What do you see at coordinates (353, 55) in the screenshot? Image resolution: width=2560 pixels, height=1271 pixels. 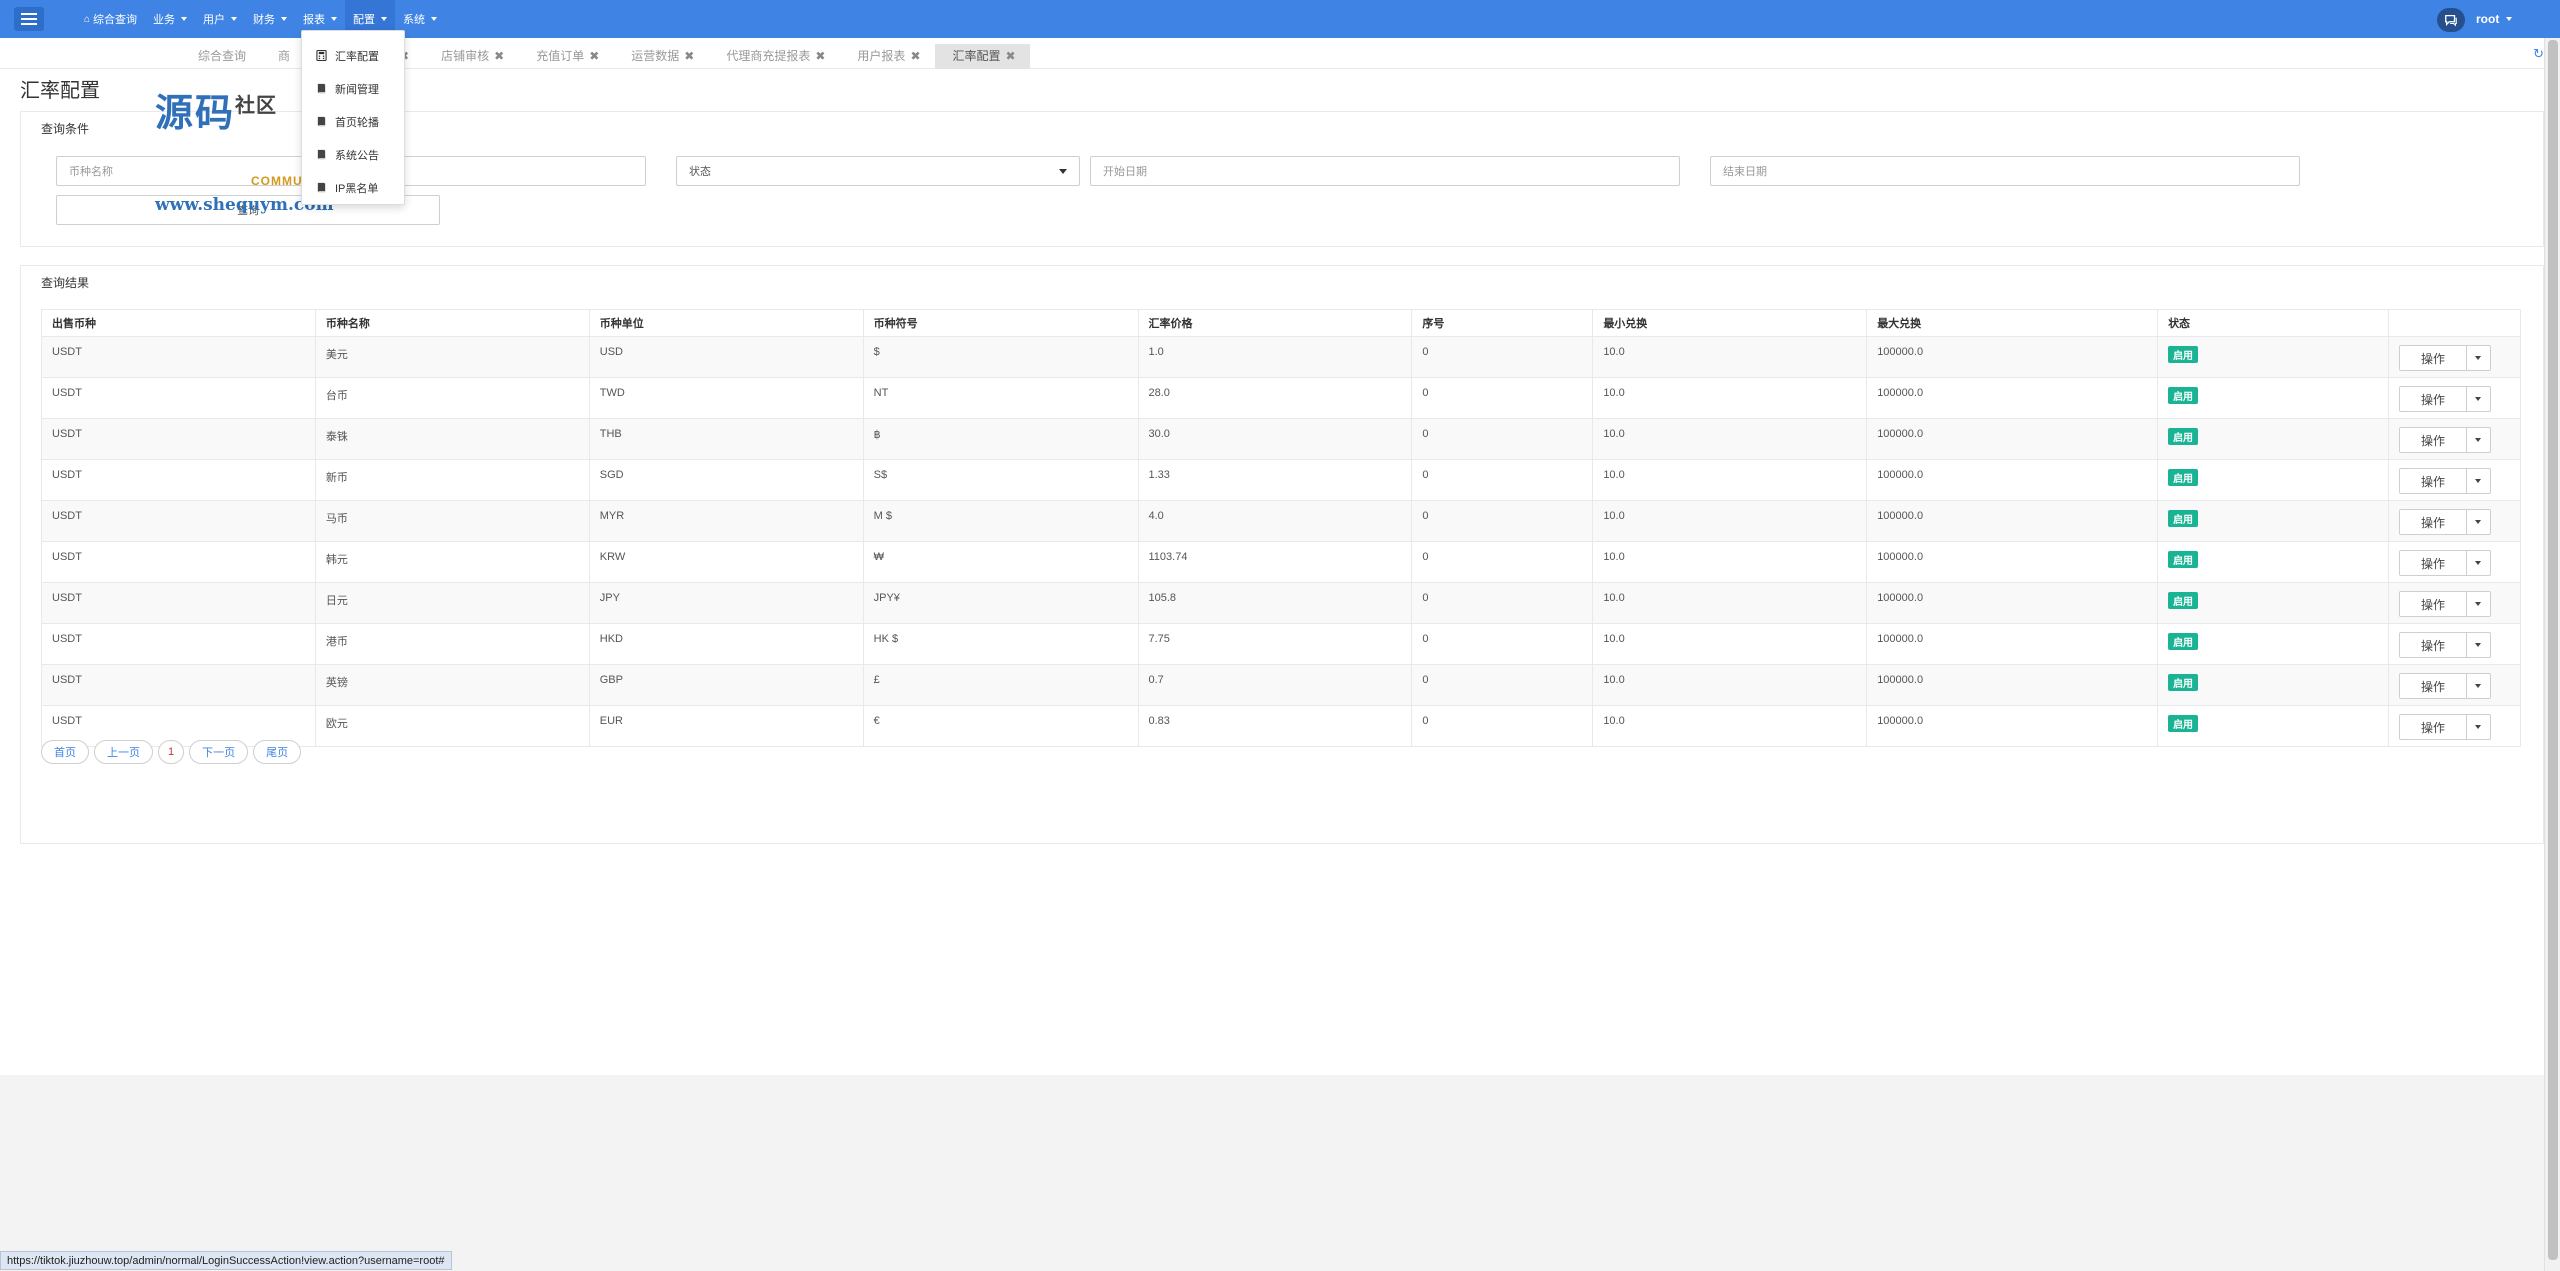 I see `menu-item-exchange-rate: 汇率配置` at bounding box center [353, 55].